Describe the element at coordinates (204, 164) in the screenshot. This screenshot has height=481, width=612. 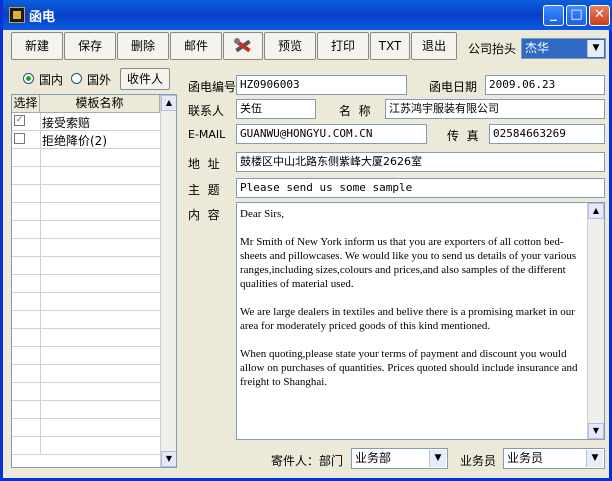
I see `address-label: 地 址` at that location.